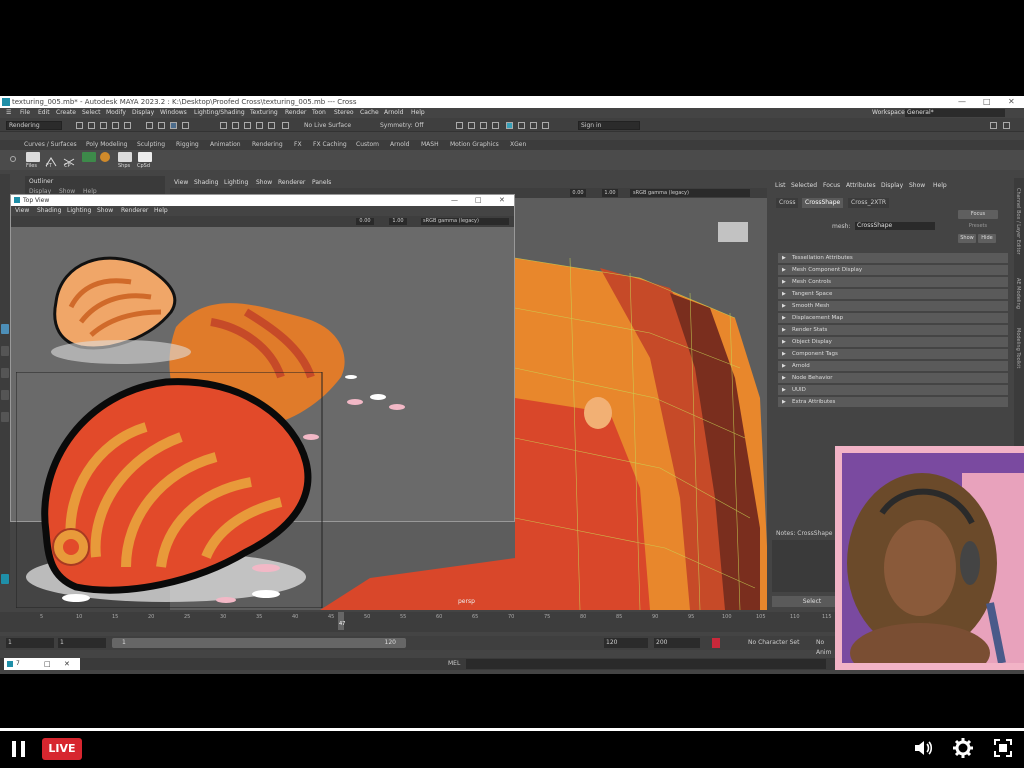 The width and height of the screenshot is (1024, 768). Describe the element at coordinates (893, 354) in the screenshot. I see `section-component-tags: ▶ Component Tags` at that location.